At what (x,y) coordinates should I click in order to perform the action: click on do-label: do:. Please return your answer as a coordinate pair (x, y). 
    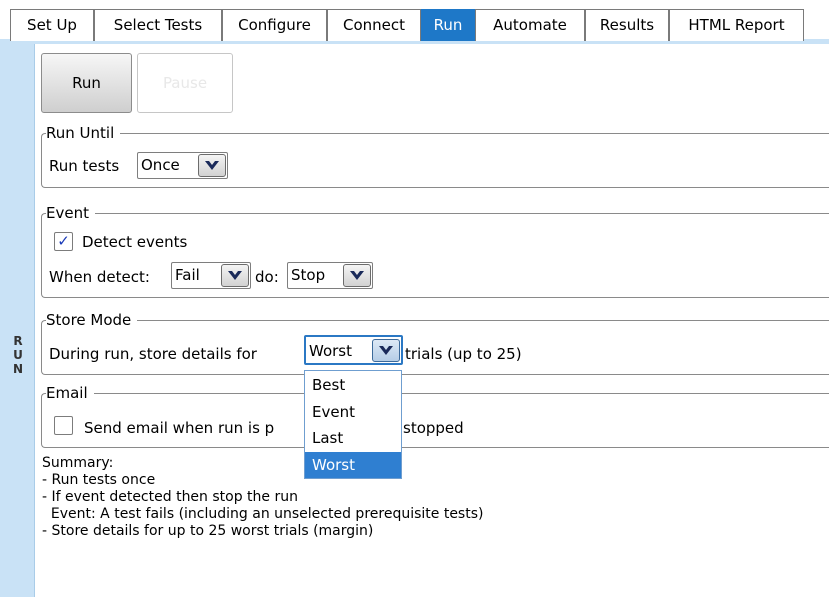
    Looking at the image, I should click on (267, 277).